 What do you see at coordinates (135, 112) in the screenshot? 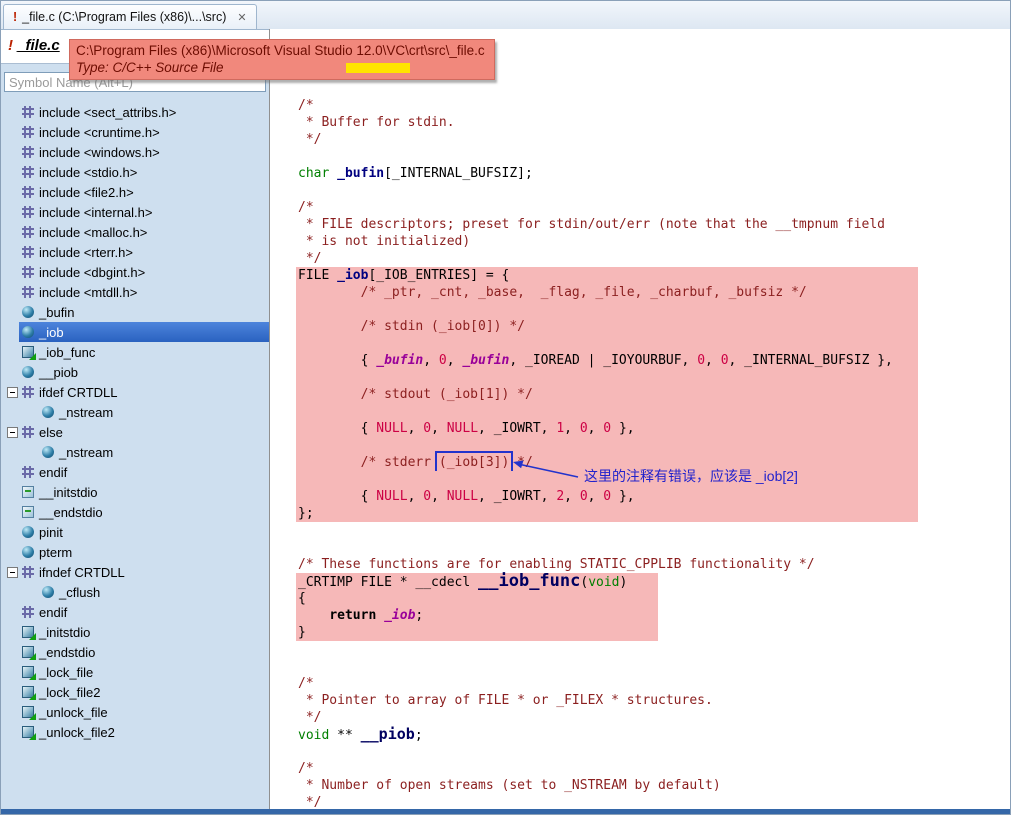
I see `tree-item: include <sect_attribs.h>` at bounding box center [135, 112].